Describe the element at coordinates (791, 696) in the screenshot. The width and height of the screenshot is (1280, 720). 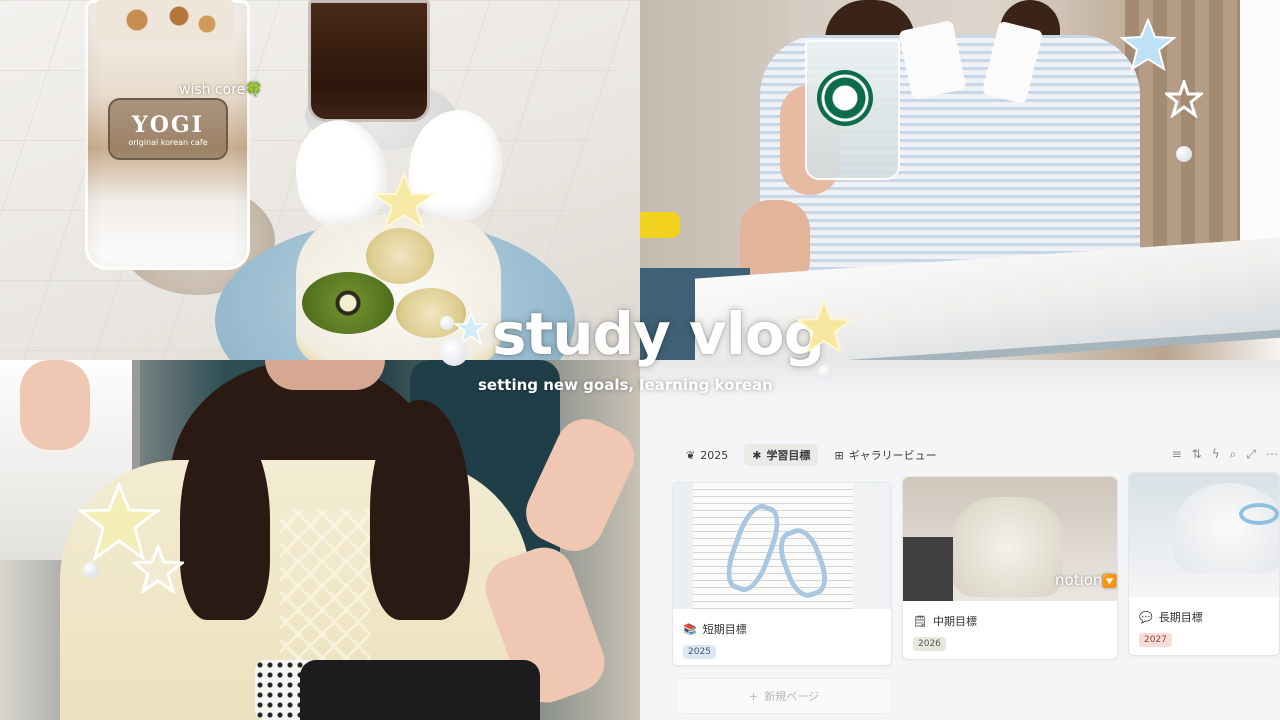
I see `new-page-label: 新規ページ` at that location.